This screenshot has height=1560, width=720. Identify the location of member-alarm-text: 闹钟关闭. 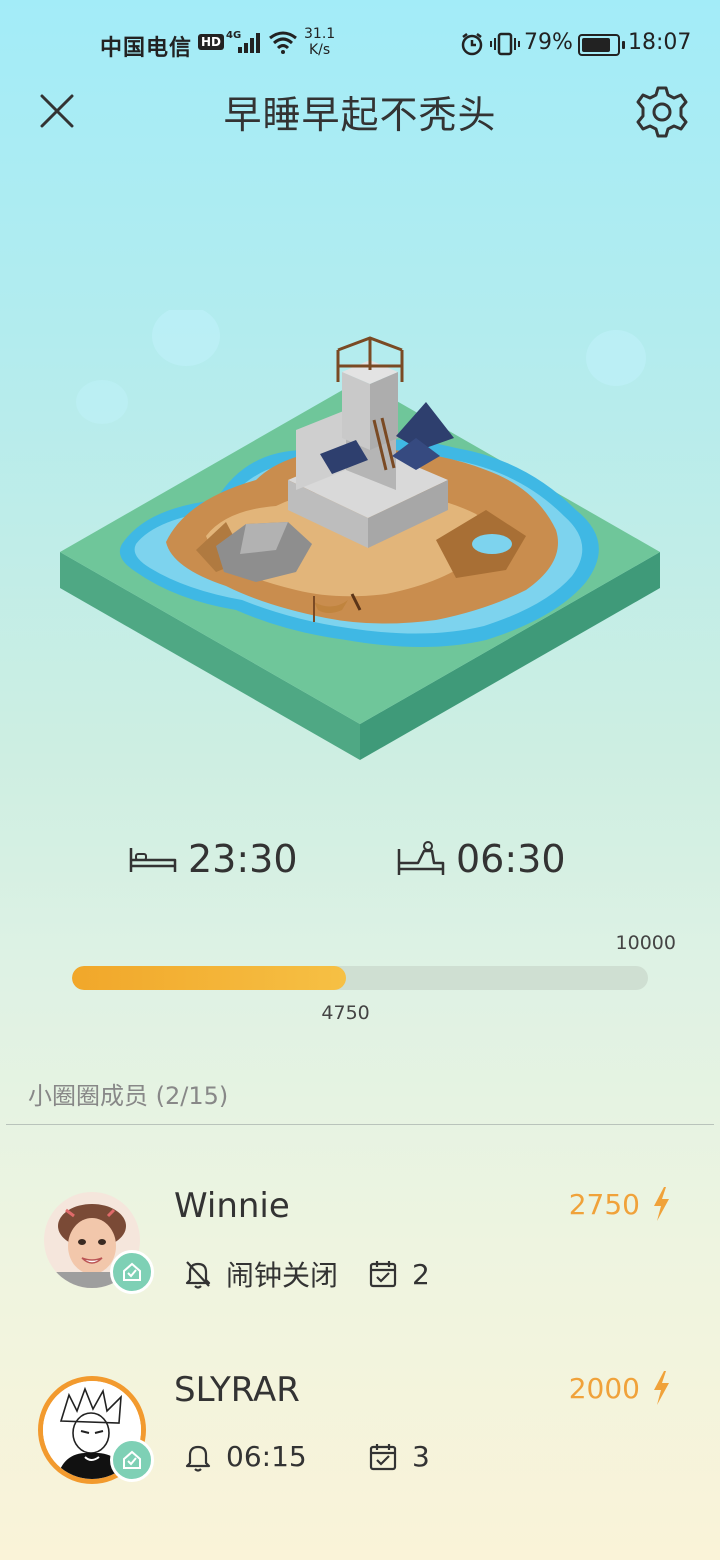
(282, 1275).